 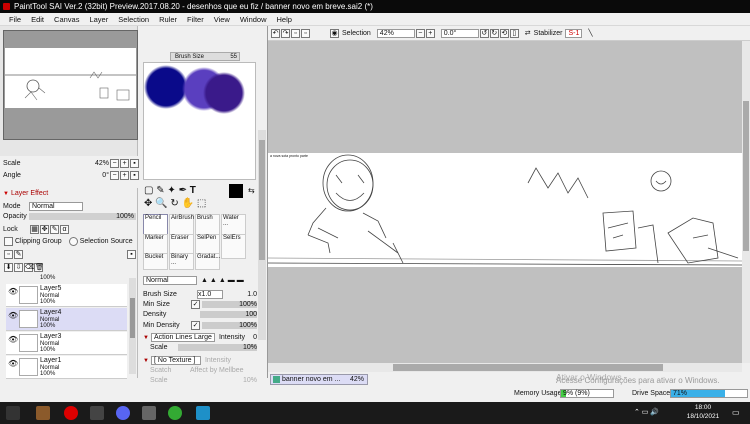 What do you see at coordinates (71, 413) in the screenshot?
I see `opera-icon` at bounding box center [71, 413].